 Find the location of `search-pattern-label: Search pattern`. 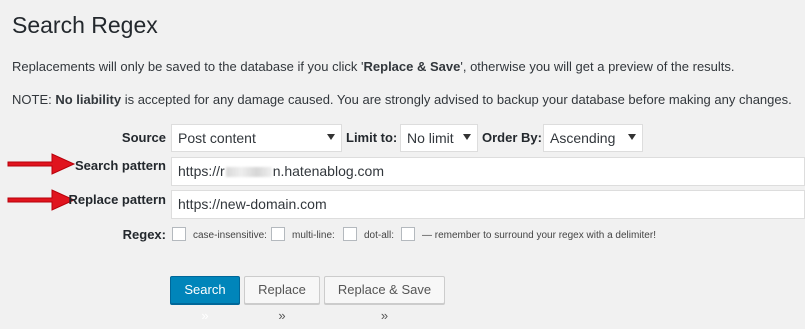

search-pattern-label: Search pattern is located at coordinates (120, 165).